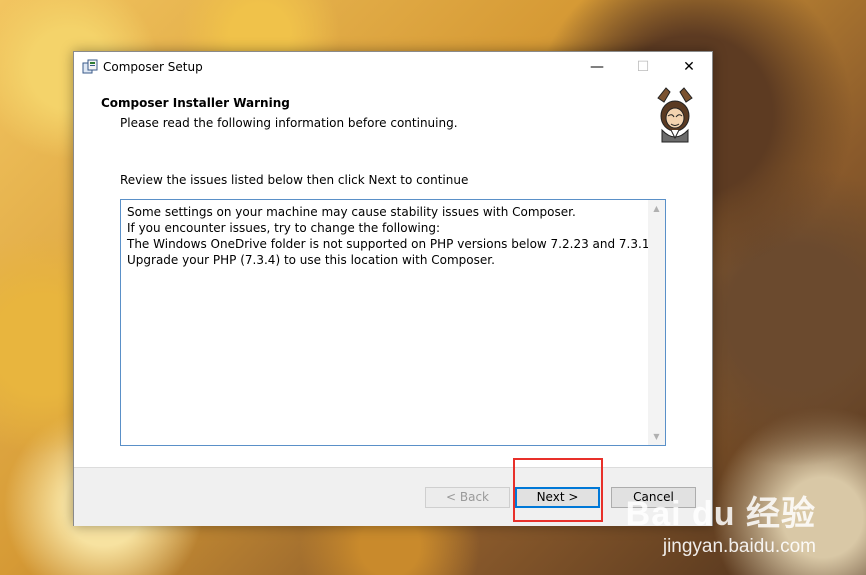  I want to click on window-title: Composer Setup, so click(153, 67).